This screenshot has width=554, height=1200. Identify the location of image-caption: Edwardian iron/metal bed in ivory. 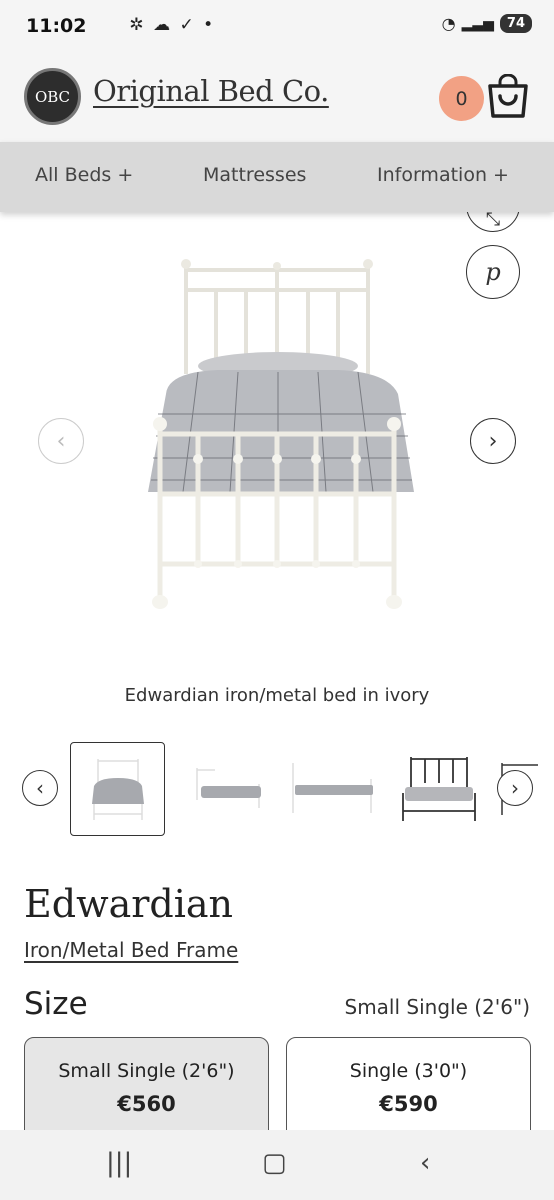
(277, 695).